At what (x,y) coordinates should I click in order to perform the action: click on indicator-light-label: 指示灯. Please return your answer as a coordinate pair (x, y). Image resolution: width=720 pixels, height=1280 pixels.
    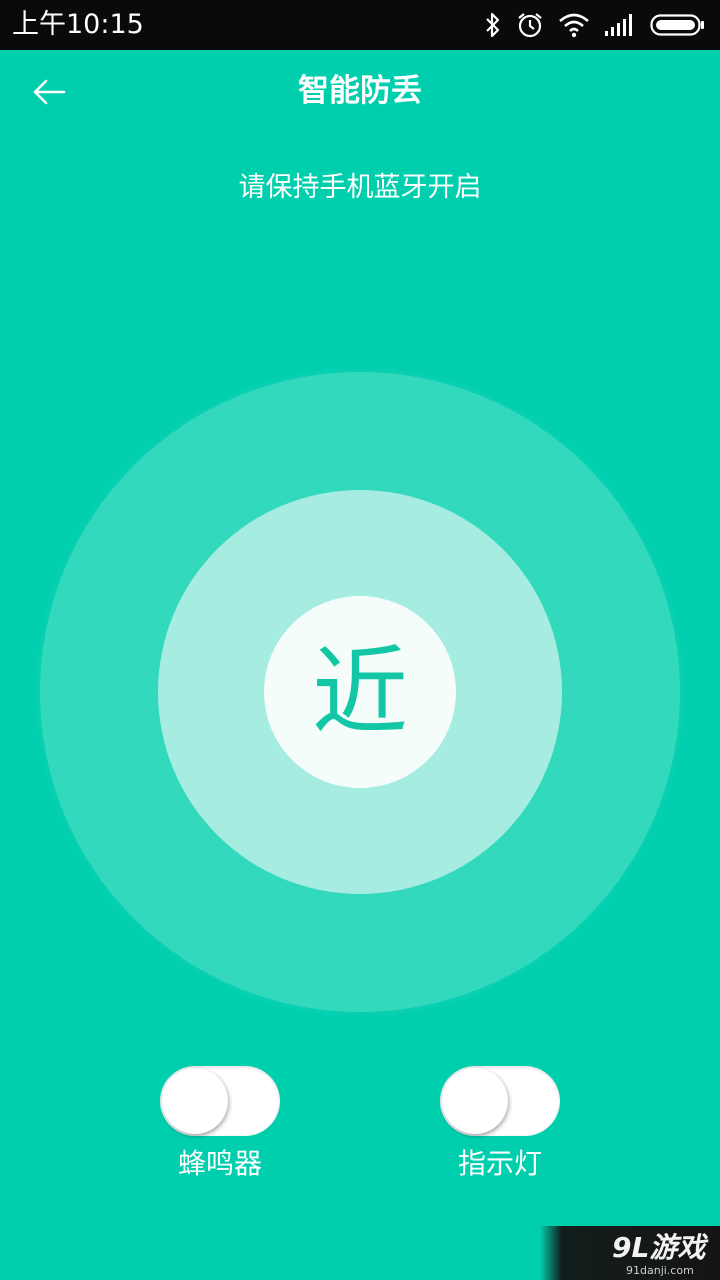
    Looking at the image, I should click on (499, 1163).